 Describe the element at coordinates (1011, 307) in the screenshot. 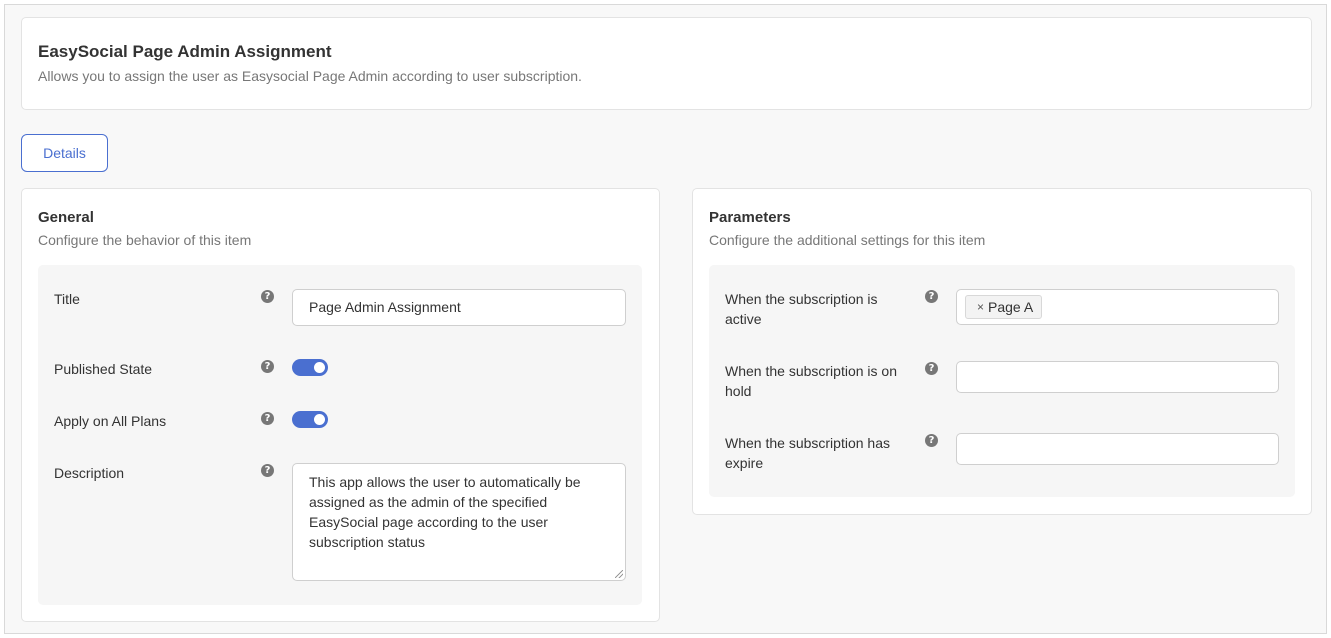

I see `selected-tag-label: Page A` at that location.